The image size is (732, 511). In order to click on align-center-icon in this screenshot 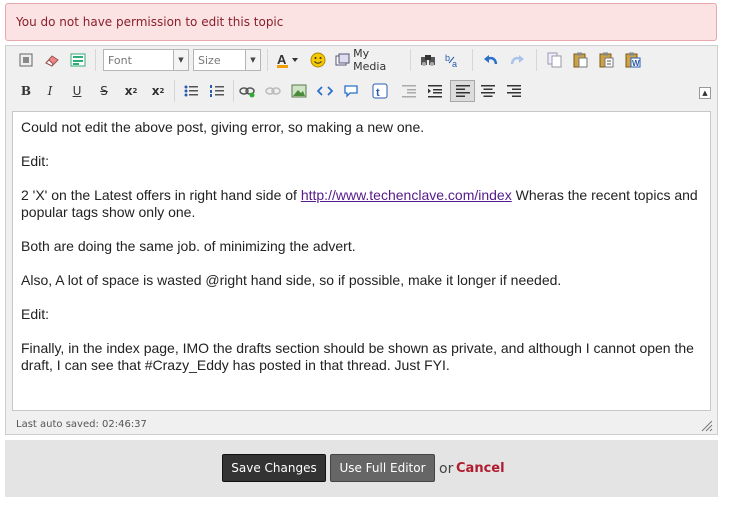, I will do `click(488, 91)`.